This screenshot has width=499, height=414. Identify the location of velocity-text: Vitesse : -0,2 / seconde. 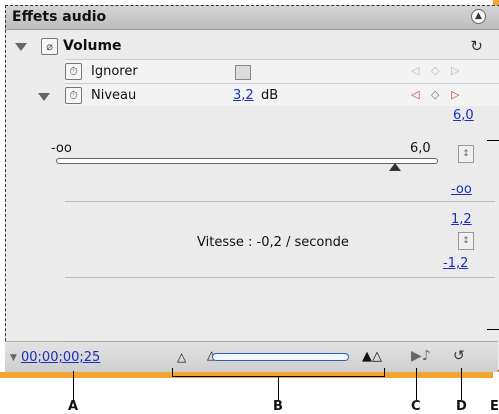
(273, 242).